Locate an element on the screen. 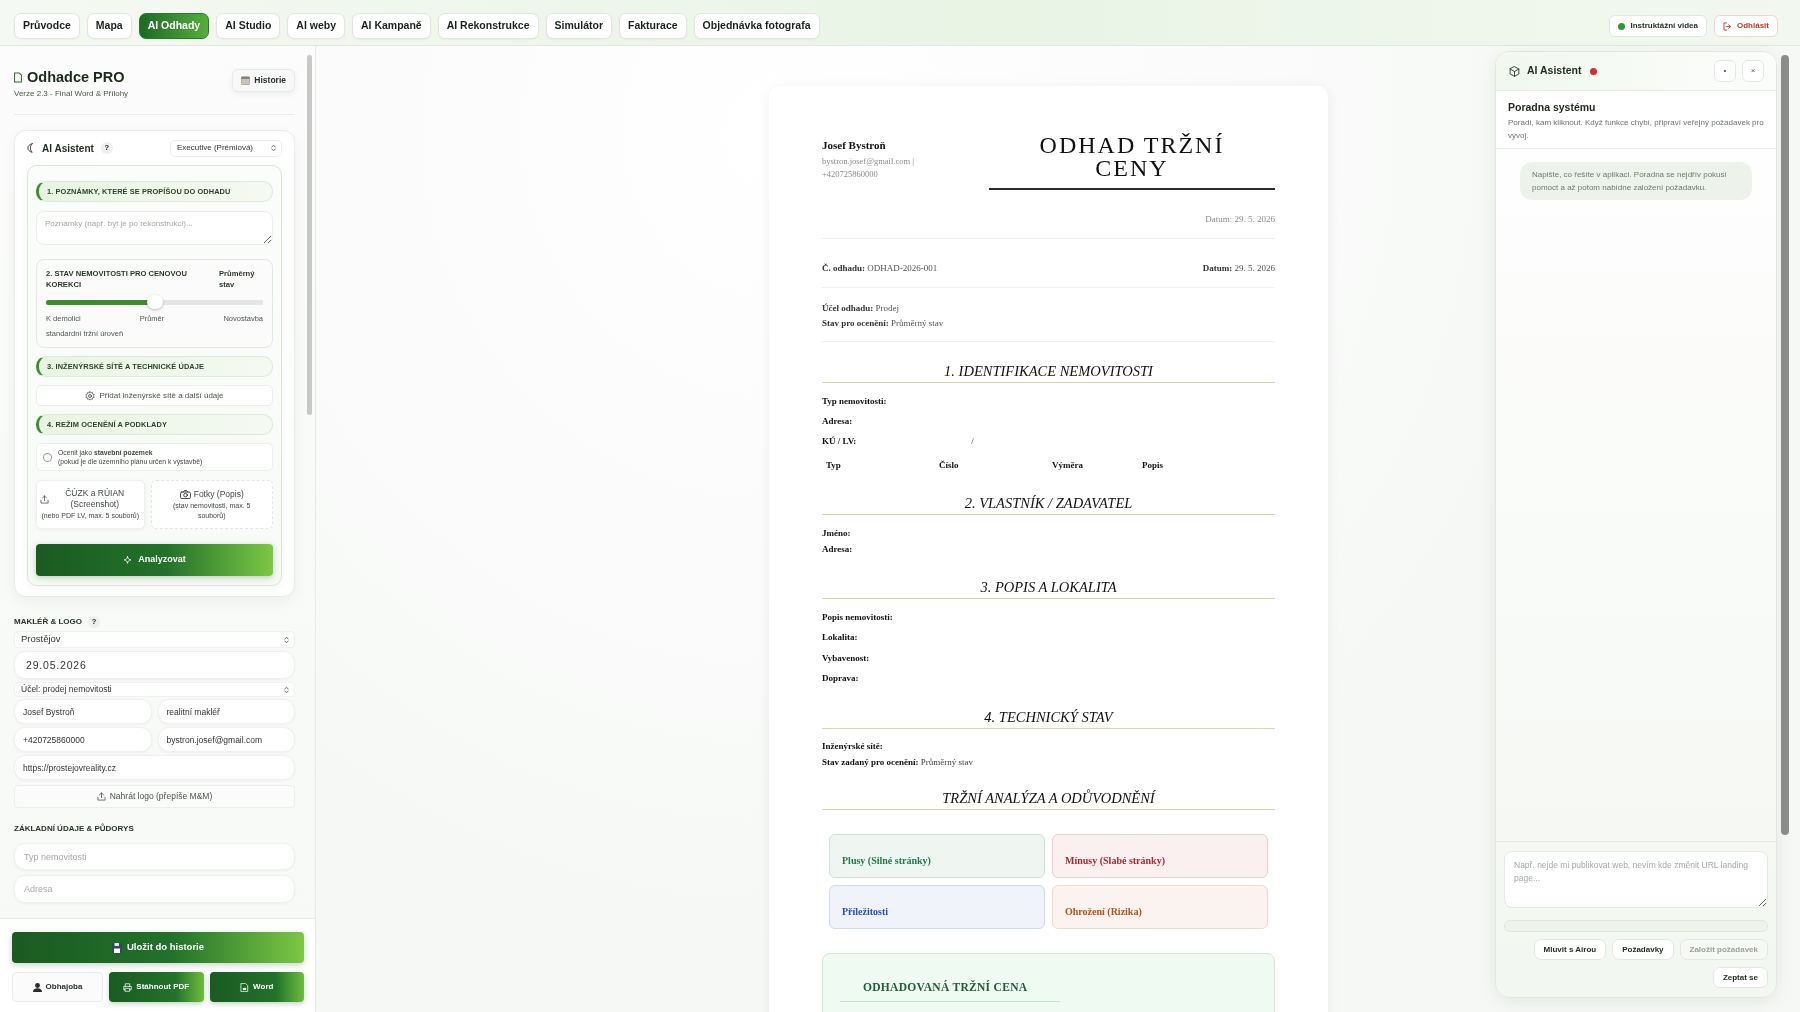 The image size is (1800, 1012). input-field: Adresa is located at coordinates (154, 889).